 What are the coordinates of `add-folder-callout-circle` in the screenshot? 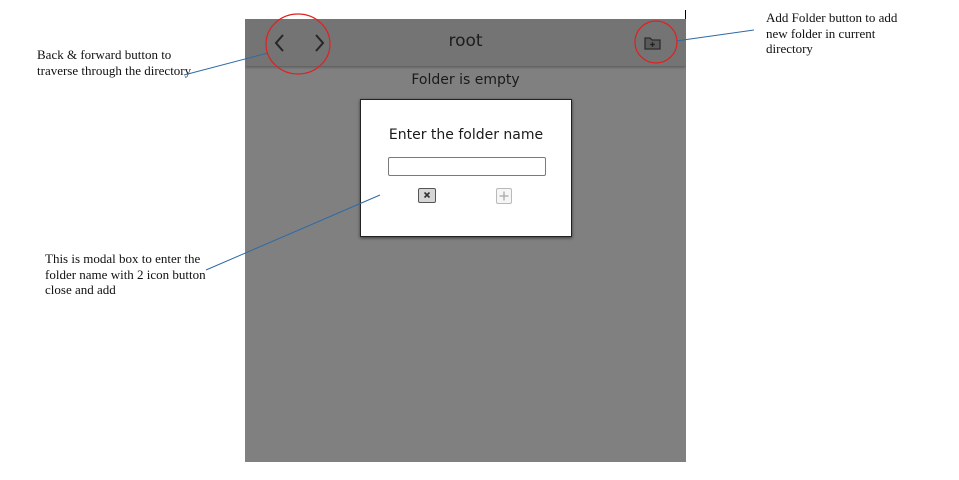 It's located at (656, 42).